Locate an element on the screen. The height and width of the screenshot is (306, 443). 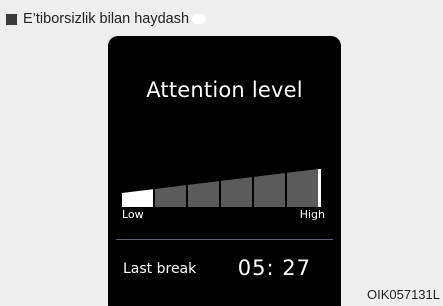
divider is located at coordinates (224, 239).